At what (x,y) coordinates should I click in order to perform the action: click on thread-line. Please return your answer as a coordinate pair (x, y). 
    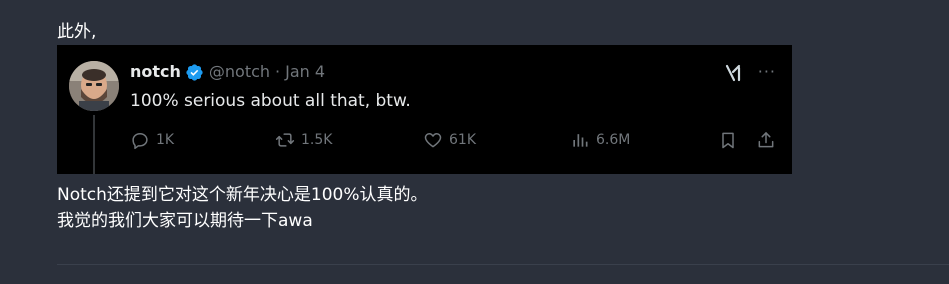
    Looking at the image, I should click on (94, 144).